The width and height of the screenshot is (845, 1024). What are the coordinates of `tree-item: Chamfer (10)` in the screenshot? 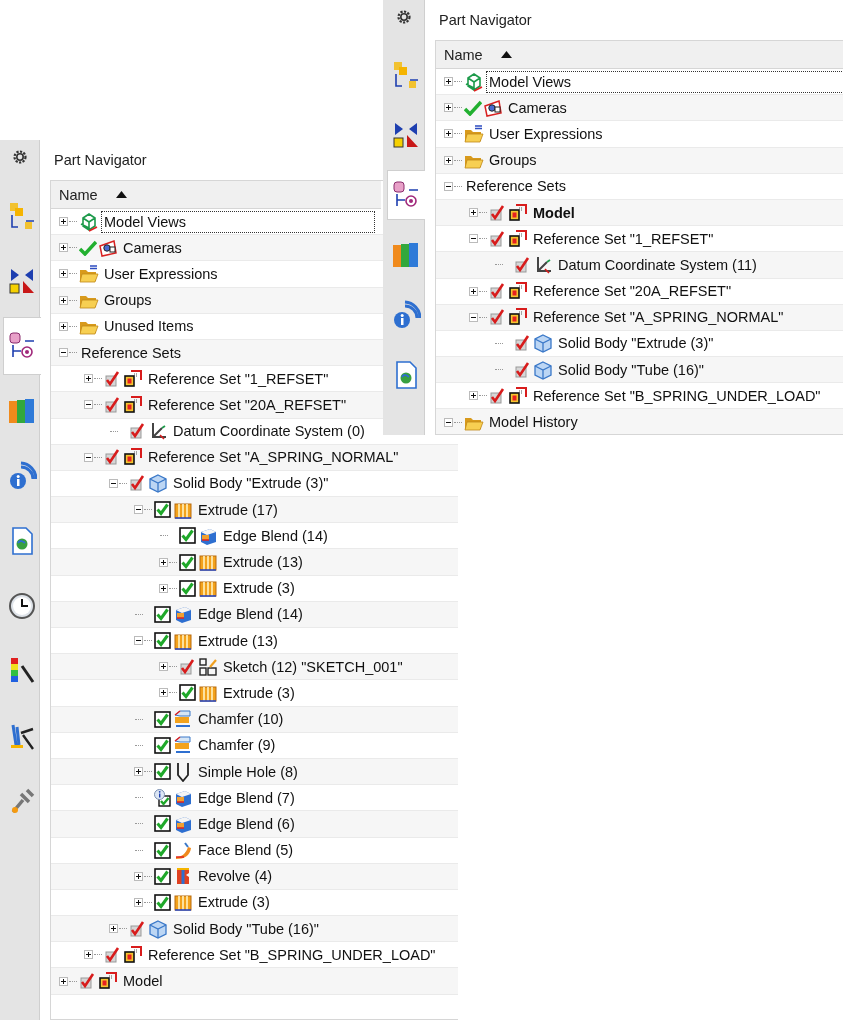 It's located at (241, 719).